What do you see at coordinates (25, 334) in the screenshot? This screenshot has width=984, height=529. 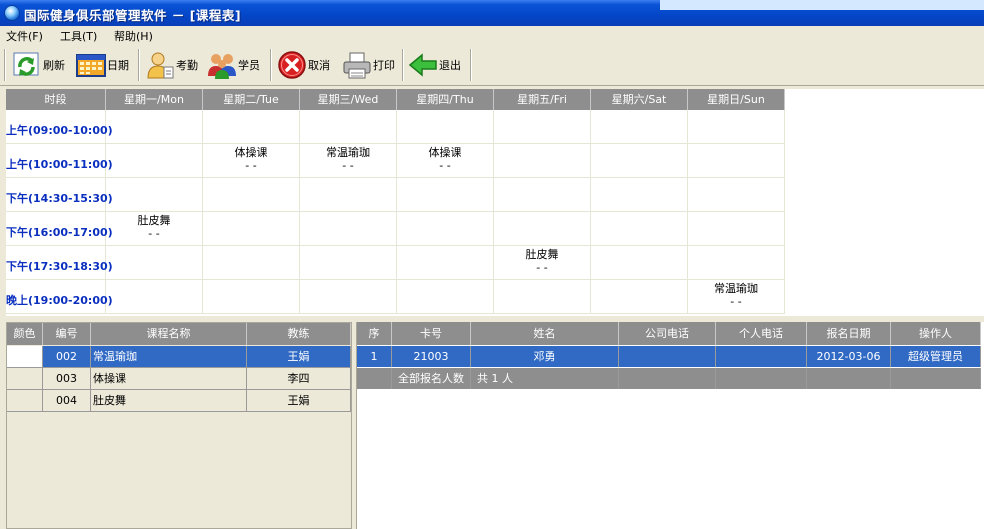 I see `column-header: 颜色` at bounding box center [25, 334].